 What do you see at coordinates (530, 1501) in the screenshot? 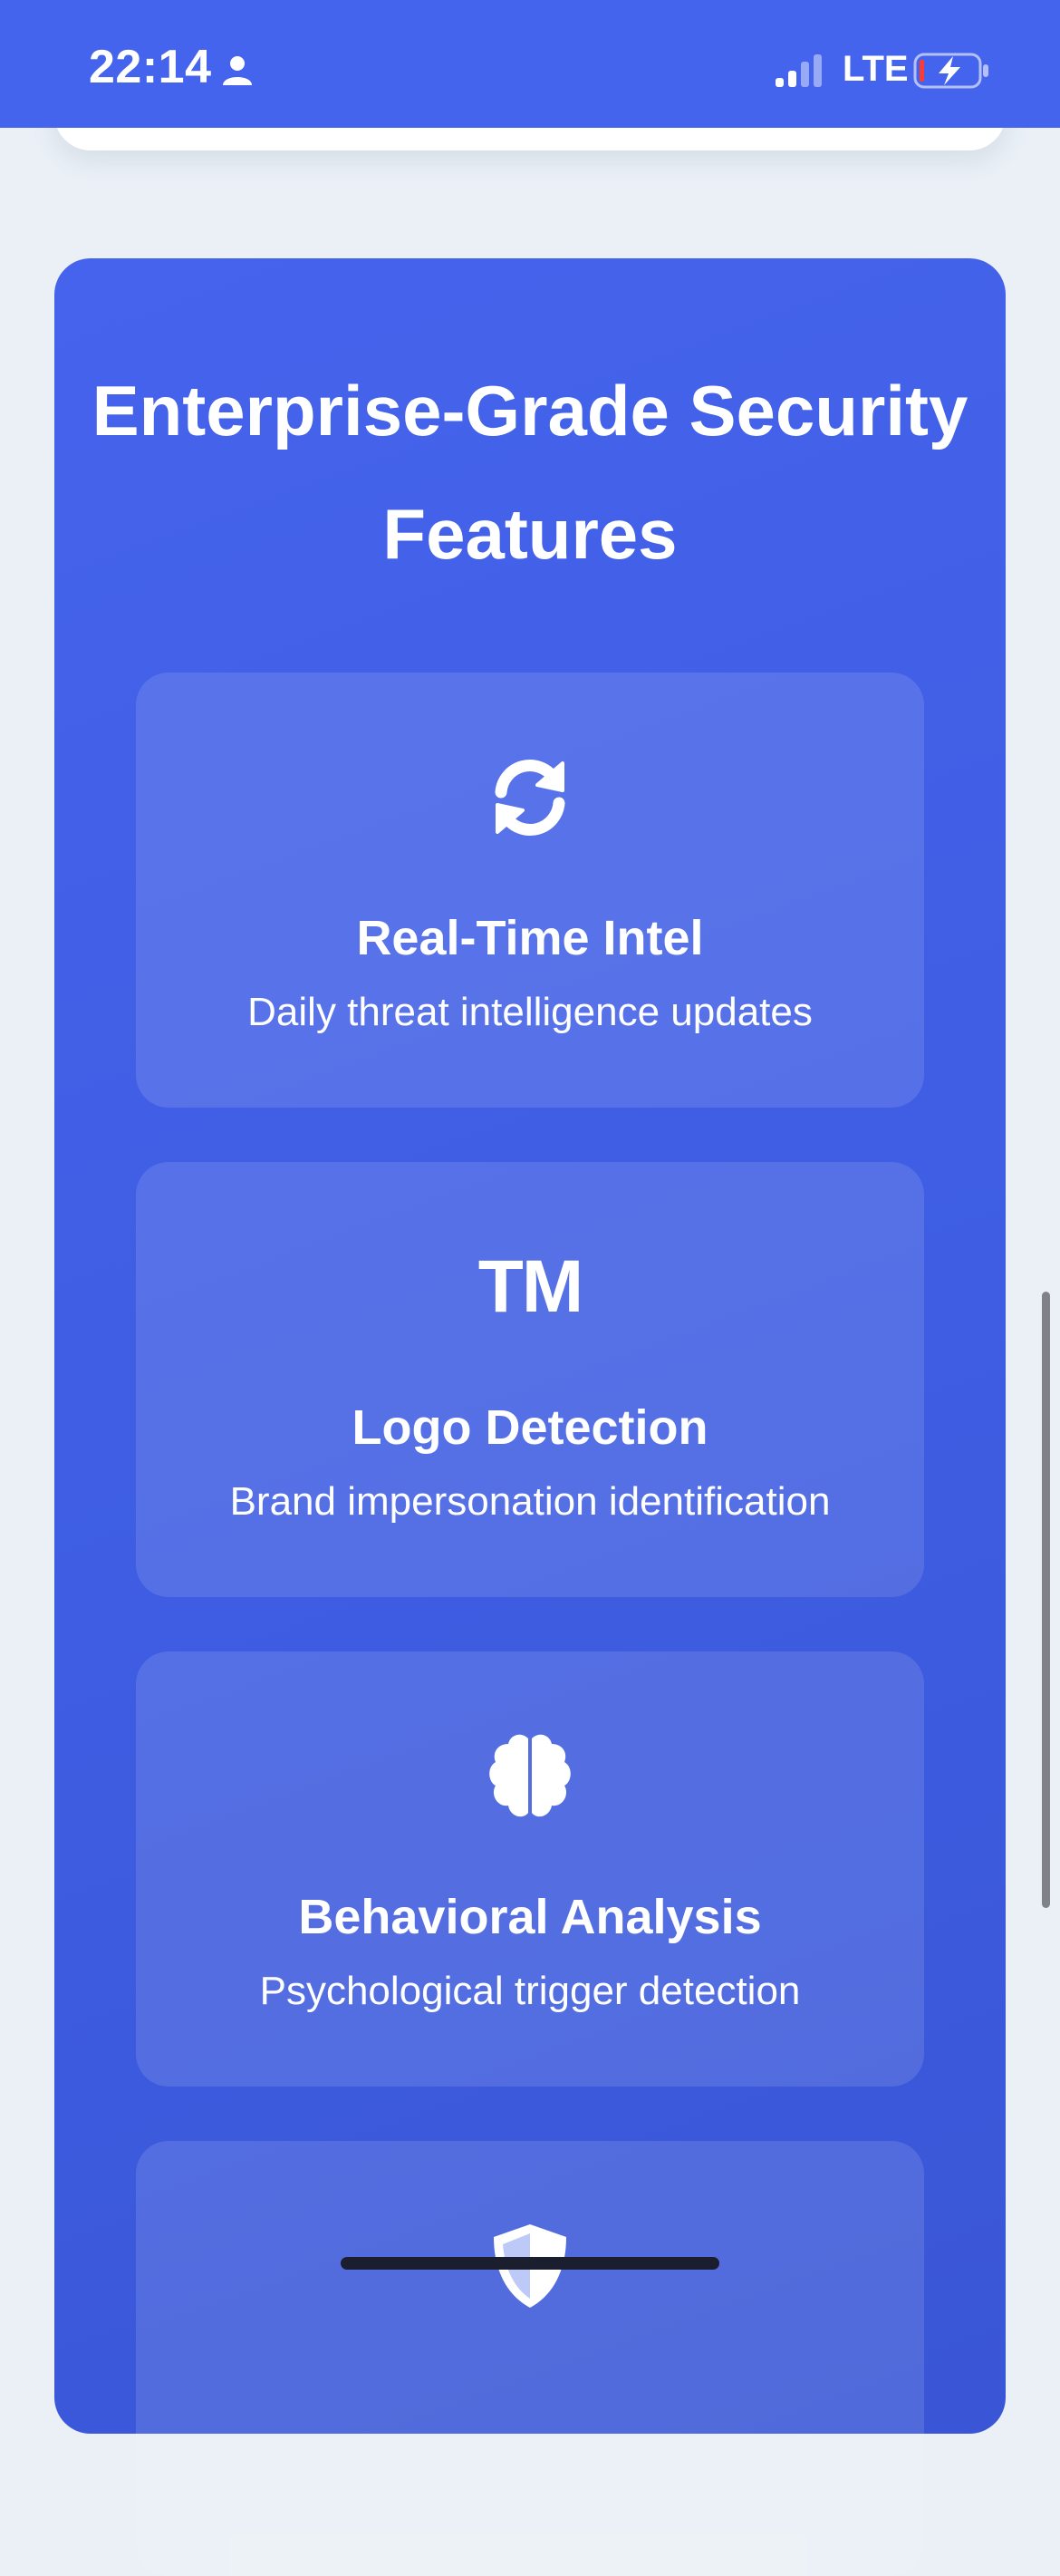
I see `feature-description: Brand impersonation identification` at bounding box center [530, 1501].